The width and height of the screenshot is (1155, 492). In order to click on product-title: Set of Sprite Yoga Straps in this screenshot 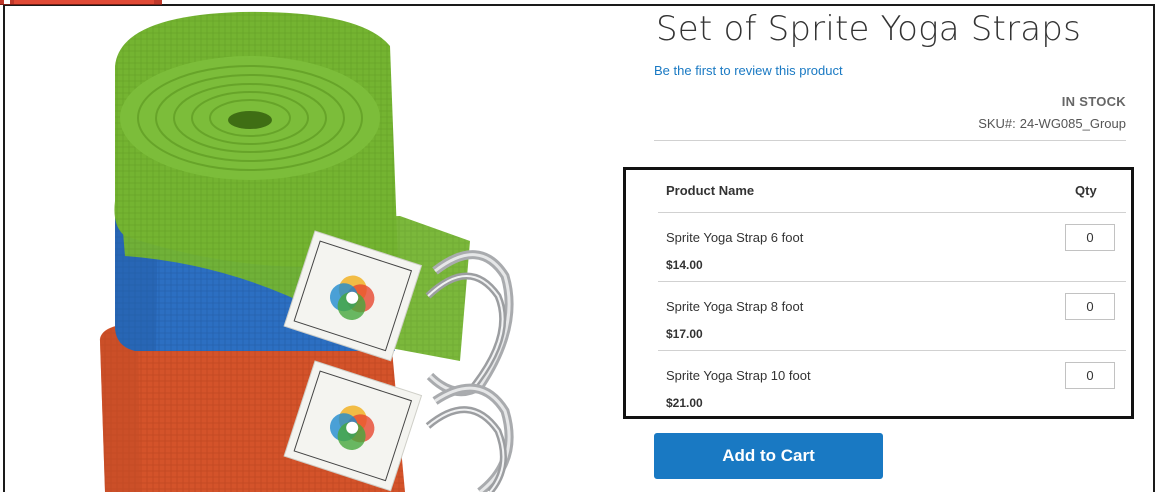, I will do `click(868, 29)`.